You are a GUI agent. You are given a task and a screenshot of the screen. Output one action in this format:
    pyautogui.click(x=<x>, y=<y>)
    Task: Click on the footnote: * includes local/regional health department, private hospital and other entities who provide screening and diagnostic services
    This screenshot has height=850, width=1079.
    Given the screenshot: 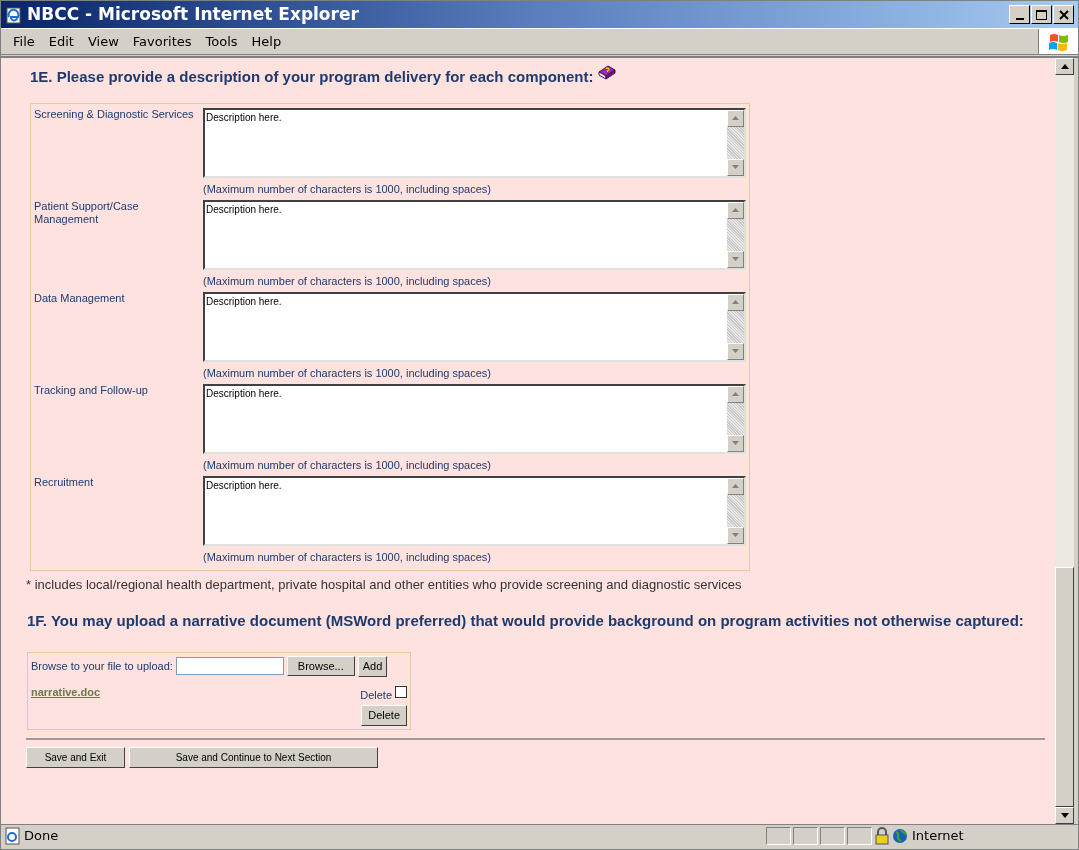 What is the action you would take?
    pyautogui.click(x=384, y=584)
    